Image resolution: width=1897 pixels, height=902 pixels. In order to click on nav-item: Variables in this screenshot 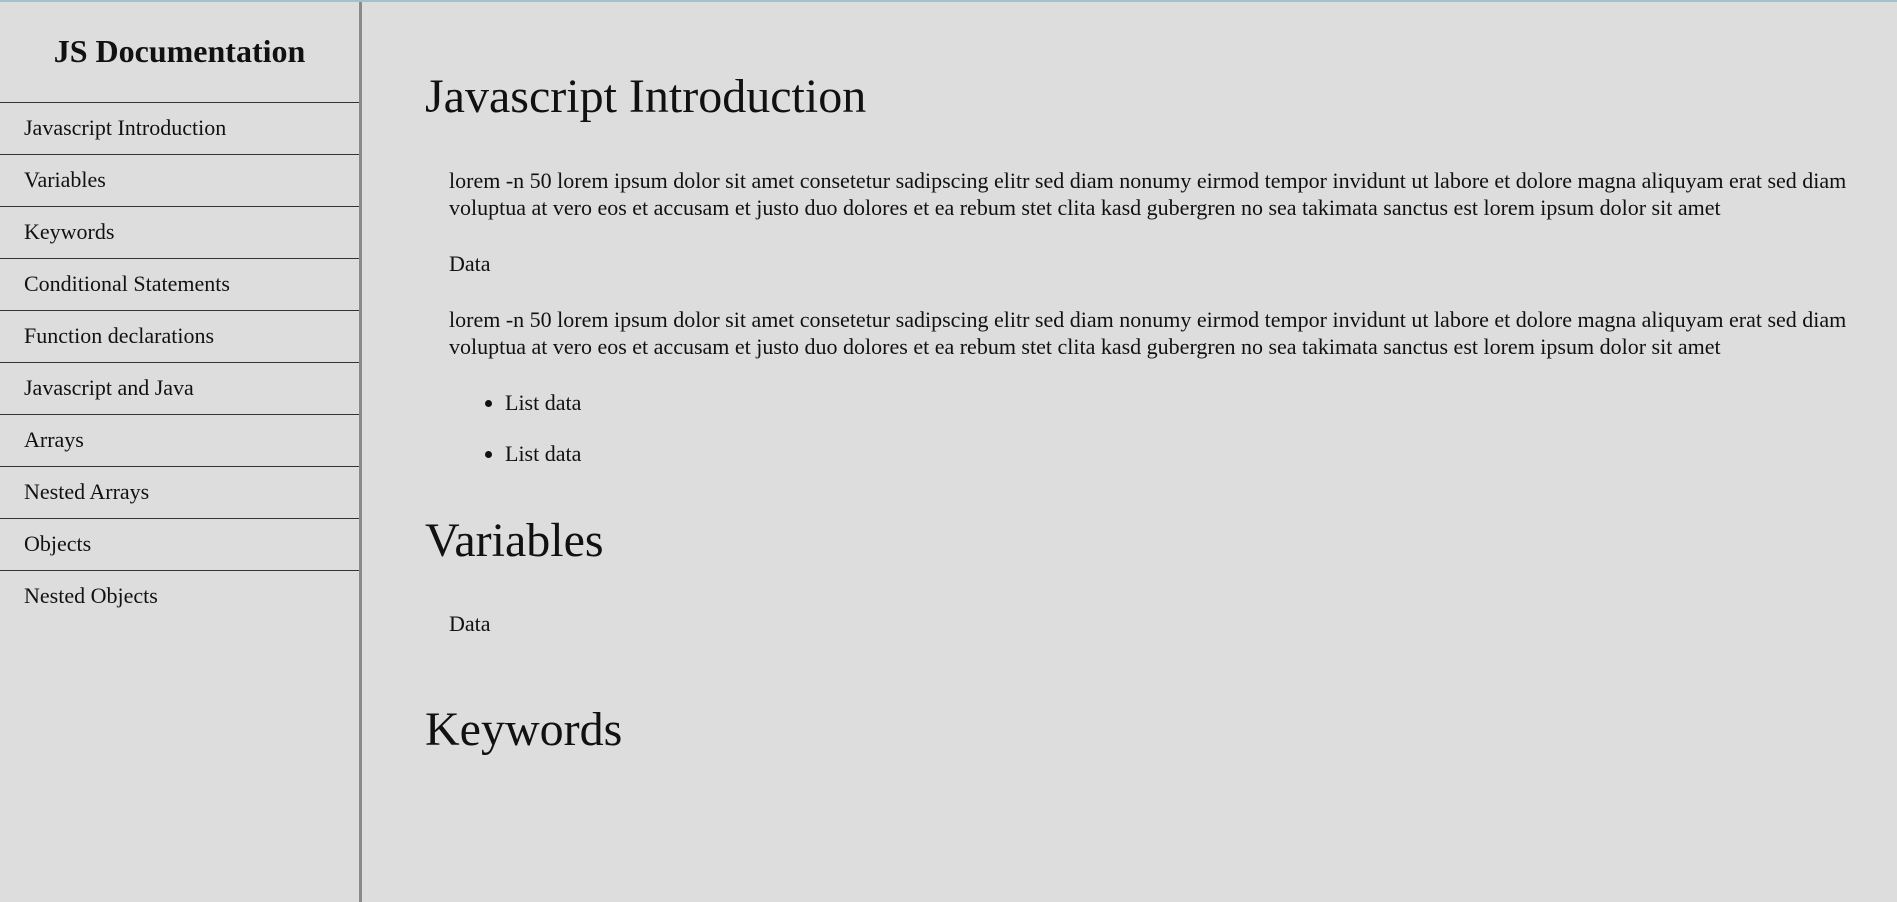, I will do `click(179, 181)`.